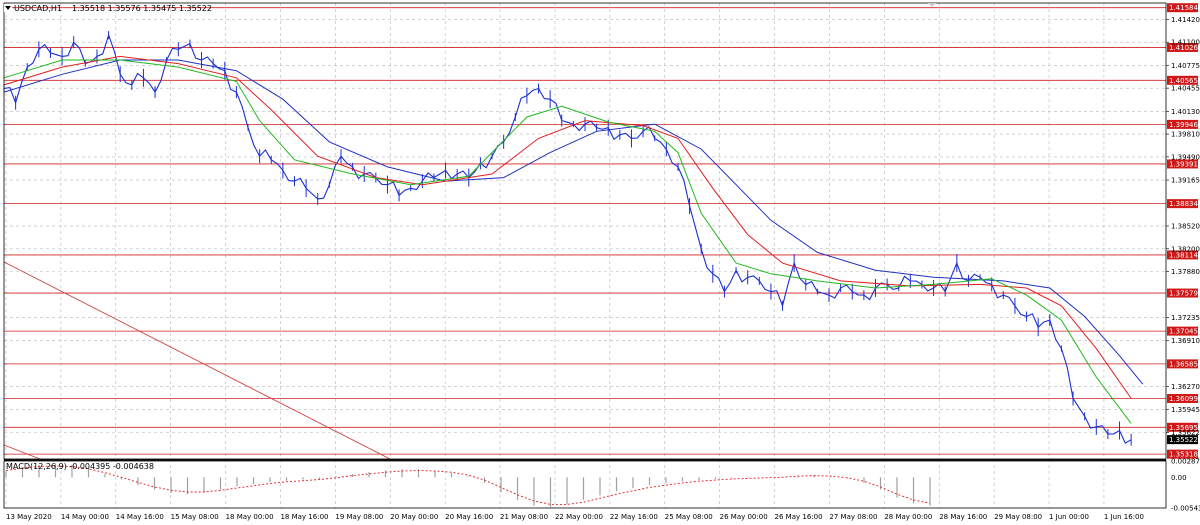 Image resolution: width=1200 pixels, height=525 pixels. I want to click on price-axis-label: 1.39810, so click(1185, 135).